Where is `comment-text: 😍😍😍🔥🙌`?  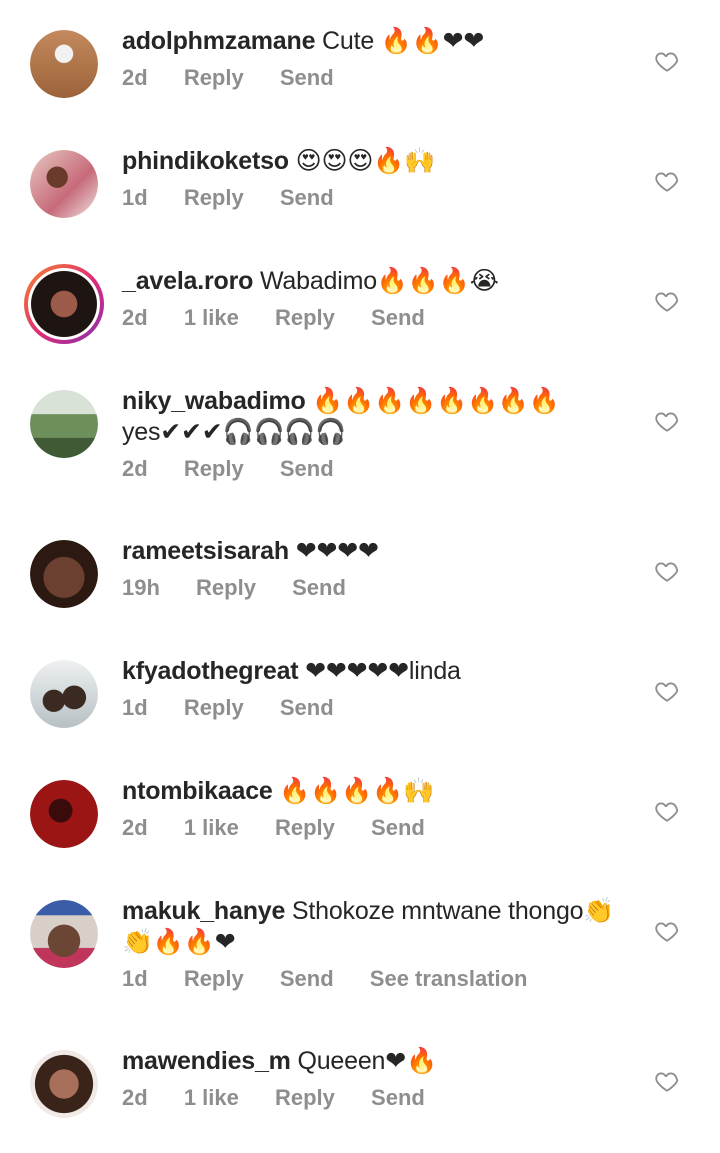
comment-text: 😍😍😍🔥🙌 is located at coordinates (365, 161).